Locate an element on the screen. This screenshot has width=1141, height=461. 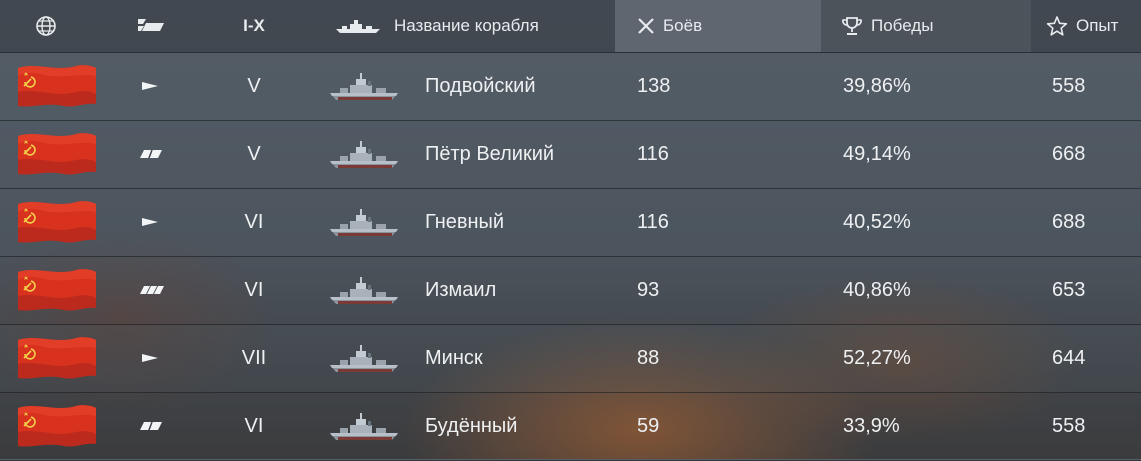
winrate-cell: 39,86% is located at coordinates (877, 86).